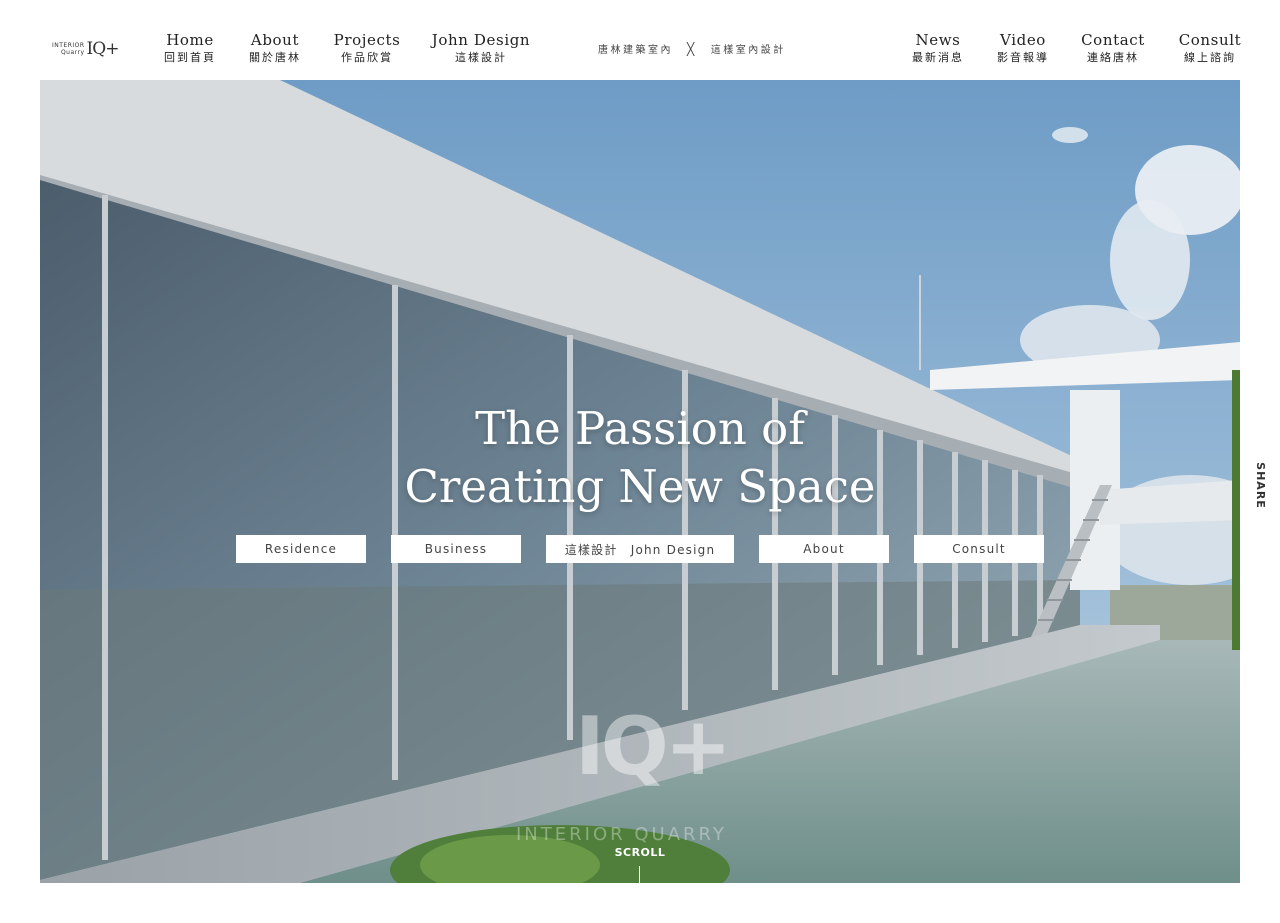 Image resolution: width=1280 pixels, height=923 pixels. Describe the element at coordinates (640, 428) in the screenshot. I see `hero-headline-line-1: The Passion of` at that location.